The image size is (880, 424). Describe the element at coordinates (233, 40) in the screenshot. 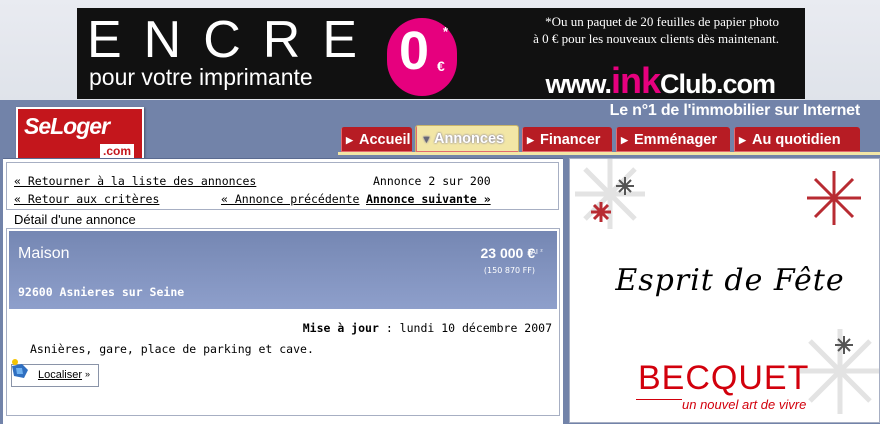

I see `banner-headline: ENCRE` at that location.